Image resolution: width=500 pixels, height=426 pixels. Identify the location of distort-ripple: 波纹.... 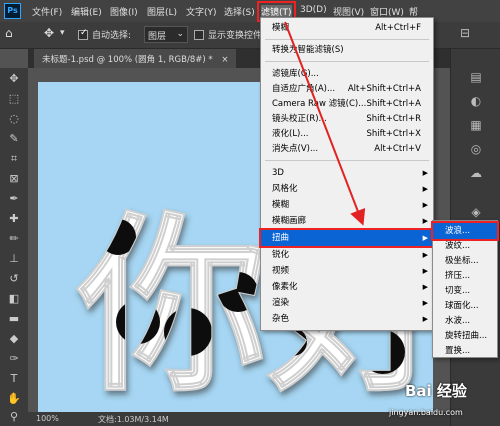
(465, 246).